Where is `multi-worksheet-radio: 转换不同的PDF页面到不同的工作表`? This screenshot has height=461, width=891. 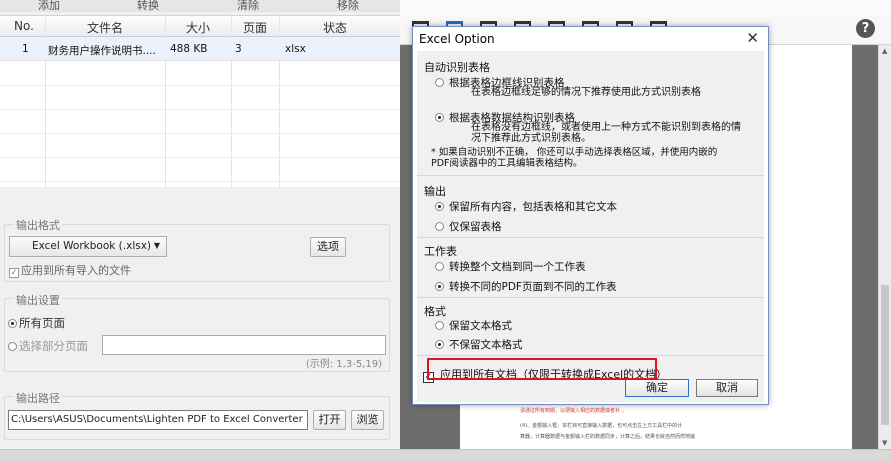 multi-worksheet-radio: 转换不同的PDF页面到不同的工作表 is located at coordinates (525, 286).